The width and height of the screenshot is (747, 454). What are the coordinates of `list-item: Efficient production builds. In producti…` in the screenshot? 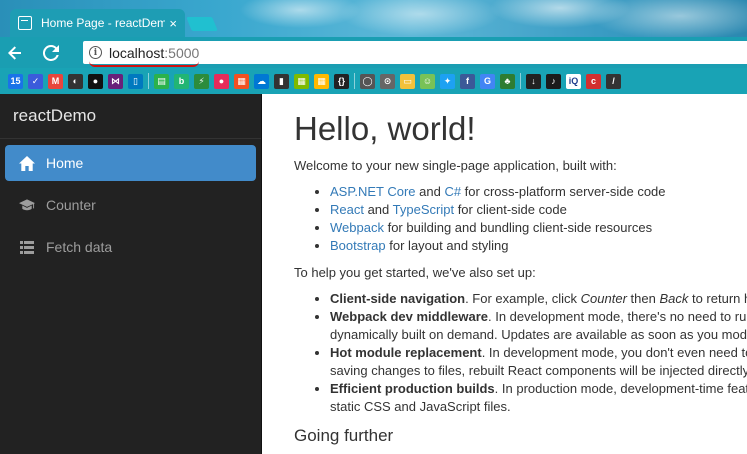 It's located at (538, 398).